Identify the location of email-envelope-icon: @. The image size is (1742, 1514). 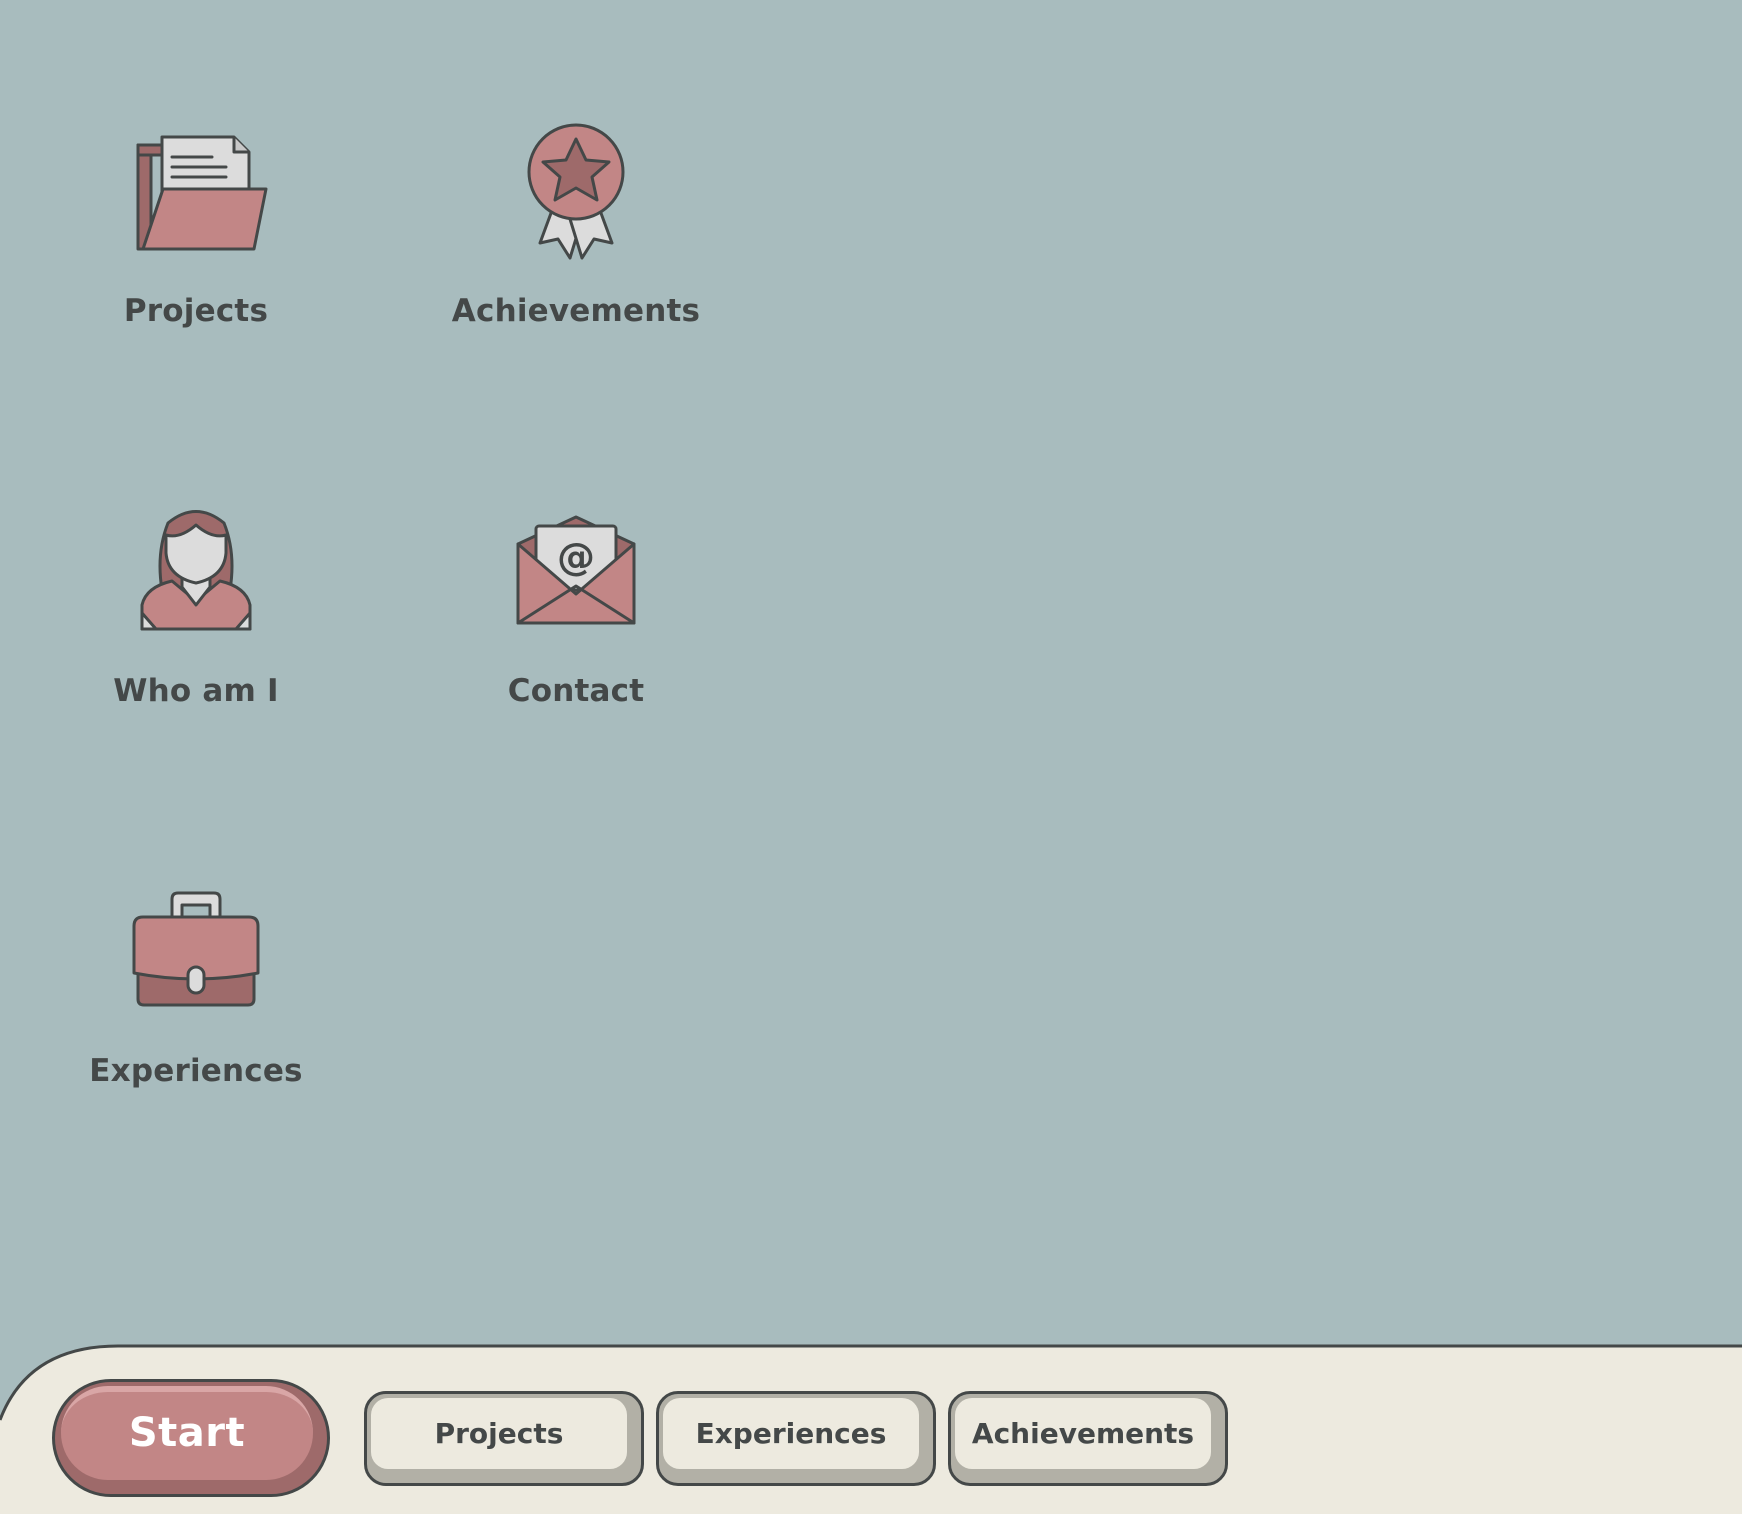
(576, 570).